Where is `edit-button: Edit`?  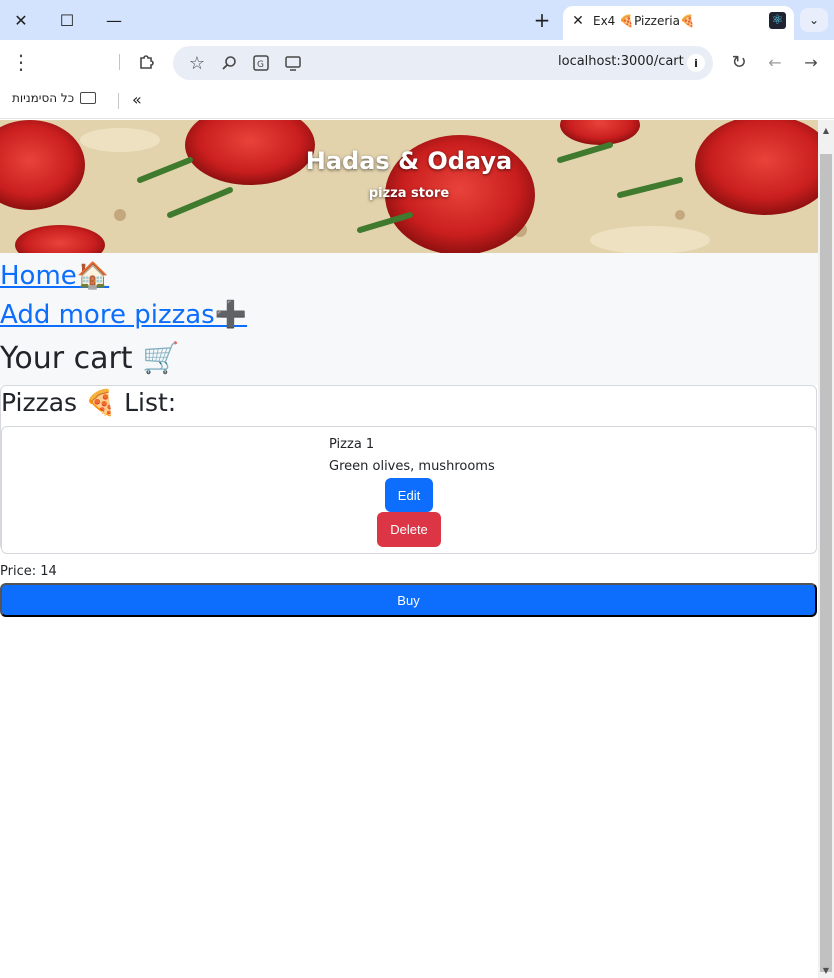
edit-button: Edit is located at coordinates (409, 495).